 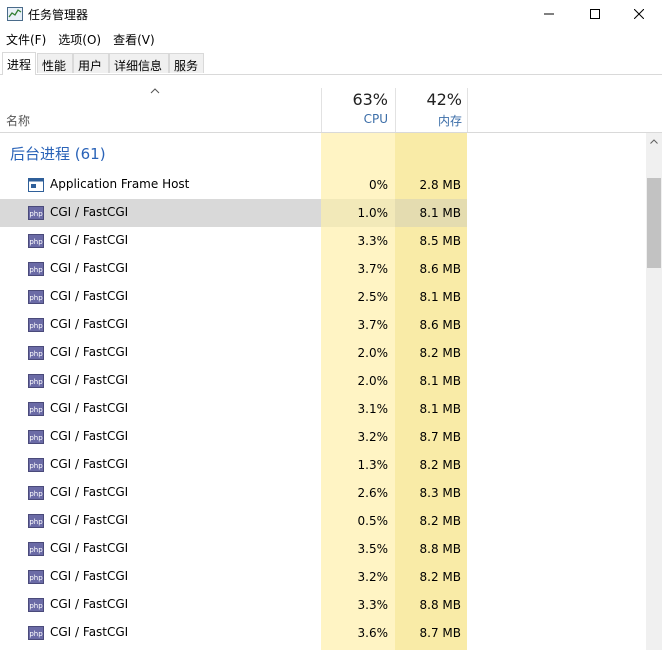 What do you see at coordinates (373, 633) in the screenshot?
I see `cpu-value: 3.6%` at bounding box center [373, 633].